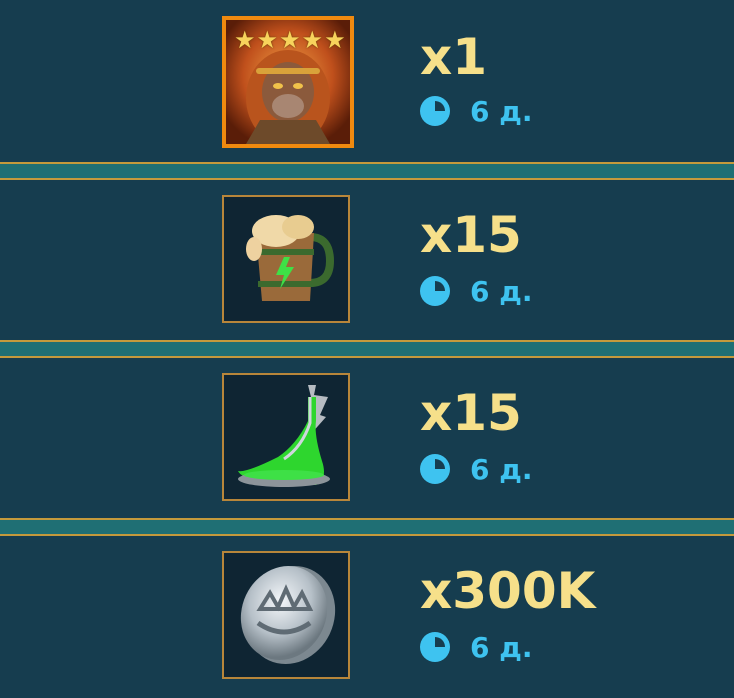 The width and height of the screenshot is (734, 698). What do you see at coordinates (508, 591) in the screenshot?
I see `reward-quantity: x300K` at bounding box center [508, 591].